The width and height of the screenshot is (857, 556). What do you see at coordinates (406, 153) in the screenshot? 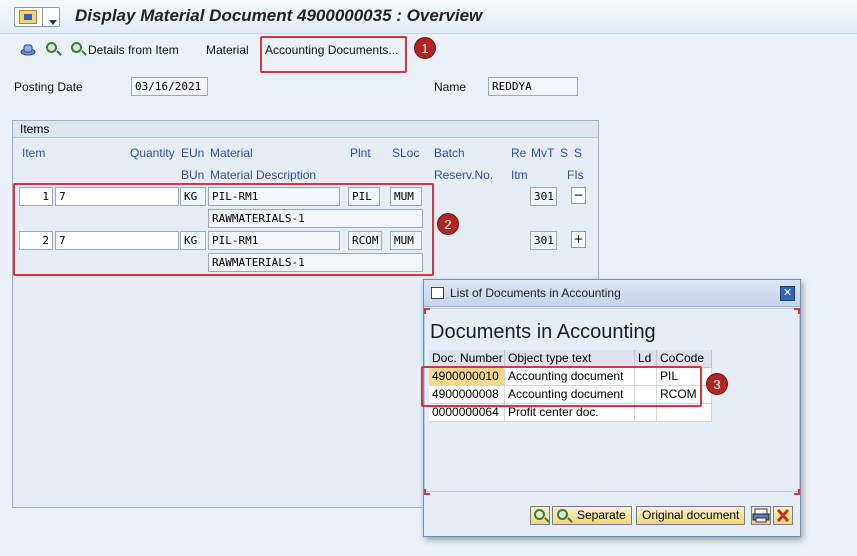
I see `col-sloc: SLoc` at bounding box center [406, 153].